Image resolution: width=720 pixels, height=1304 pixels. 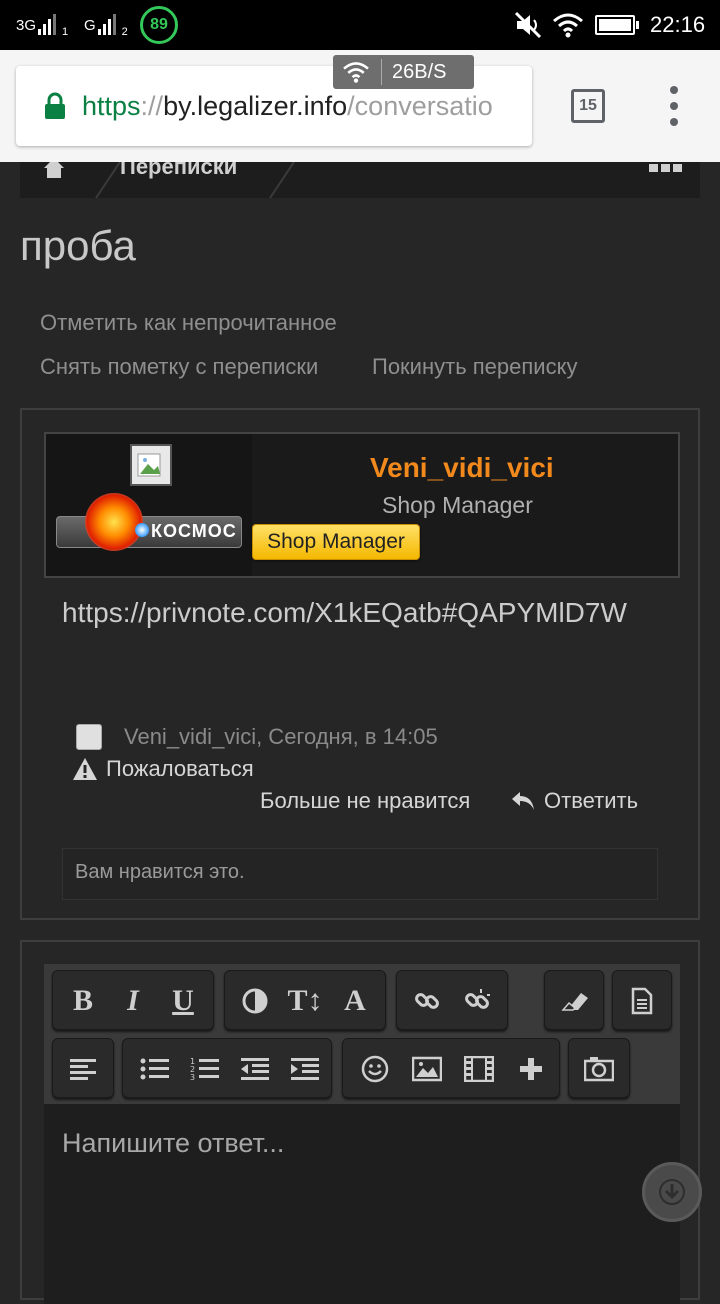 I want to click on image-icon, so click(x=427, y=1069).